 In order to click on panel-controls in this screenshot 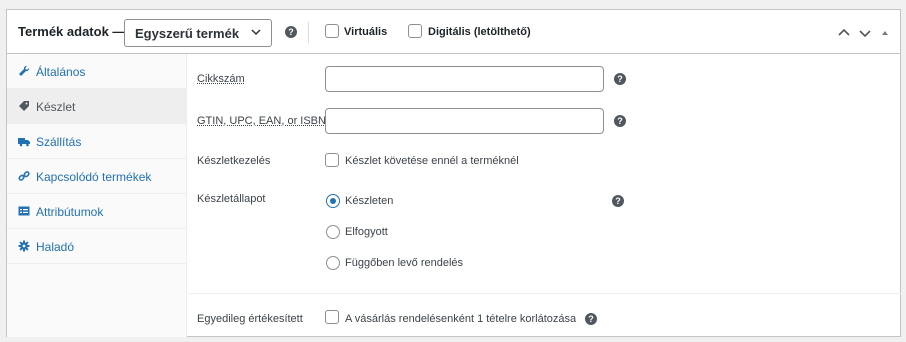, I will do `click(861, 32)`.